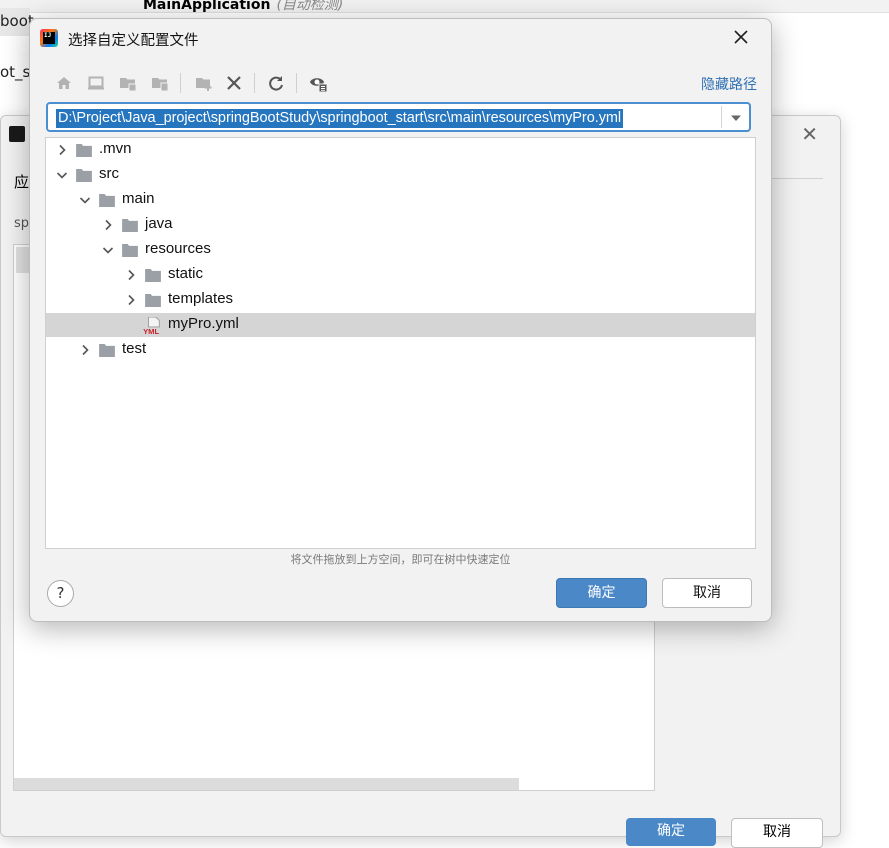  Describe the element at coordinates (201, 298) in the screenshot. I see `tree-item-label: templates` at that location.